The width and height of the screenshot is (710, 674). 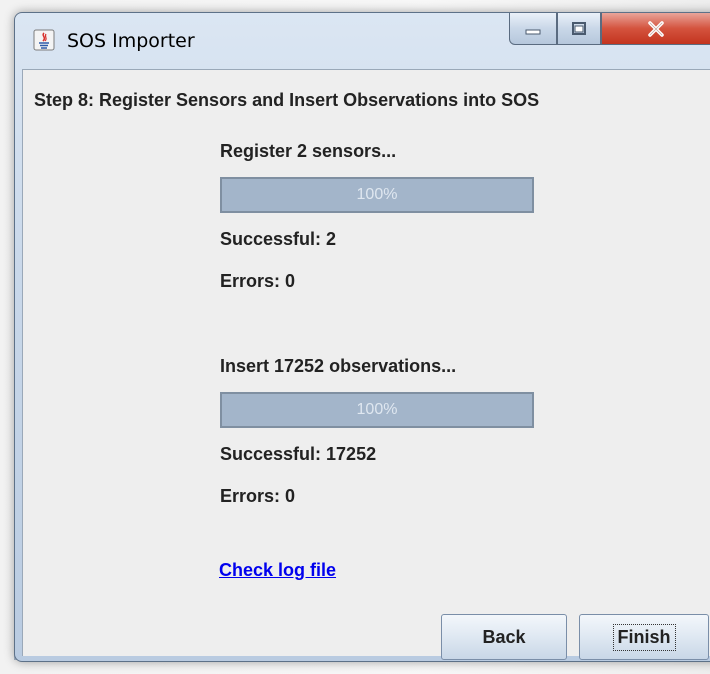 I want to click on sensors-progress-text: 100%, so click(x=377, y=194).